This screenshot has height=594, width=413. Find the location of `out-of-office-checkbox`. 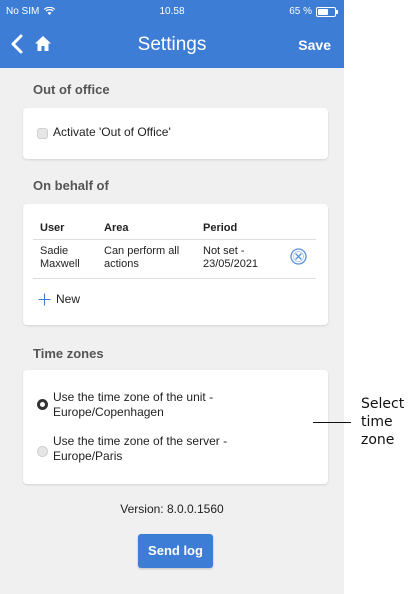

out-of-office-checkbox is located at coordinates (42, 133).